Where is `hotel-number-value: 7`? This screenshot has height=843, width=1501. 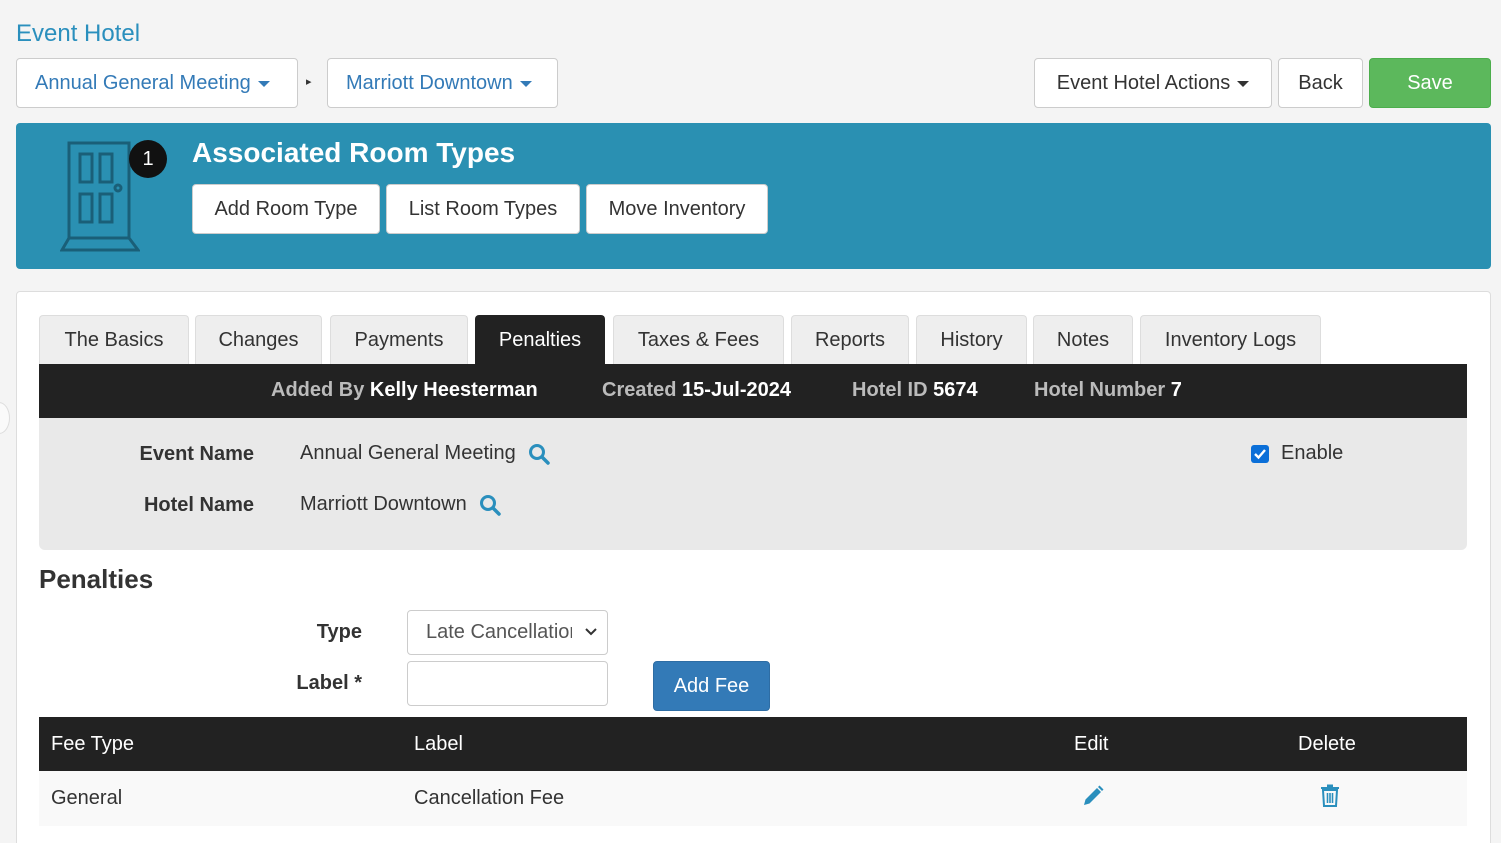 hotel-number-value: 7 is located at coordinates (1176, 390).